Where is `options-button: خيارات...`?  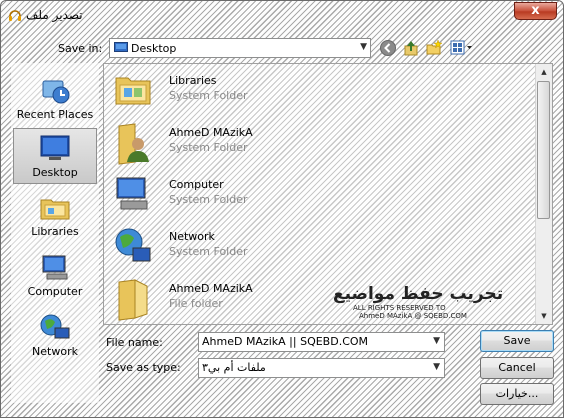 options-button: خيارات... is located at coordinates (517, 394).